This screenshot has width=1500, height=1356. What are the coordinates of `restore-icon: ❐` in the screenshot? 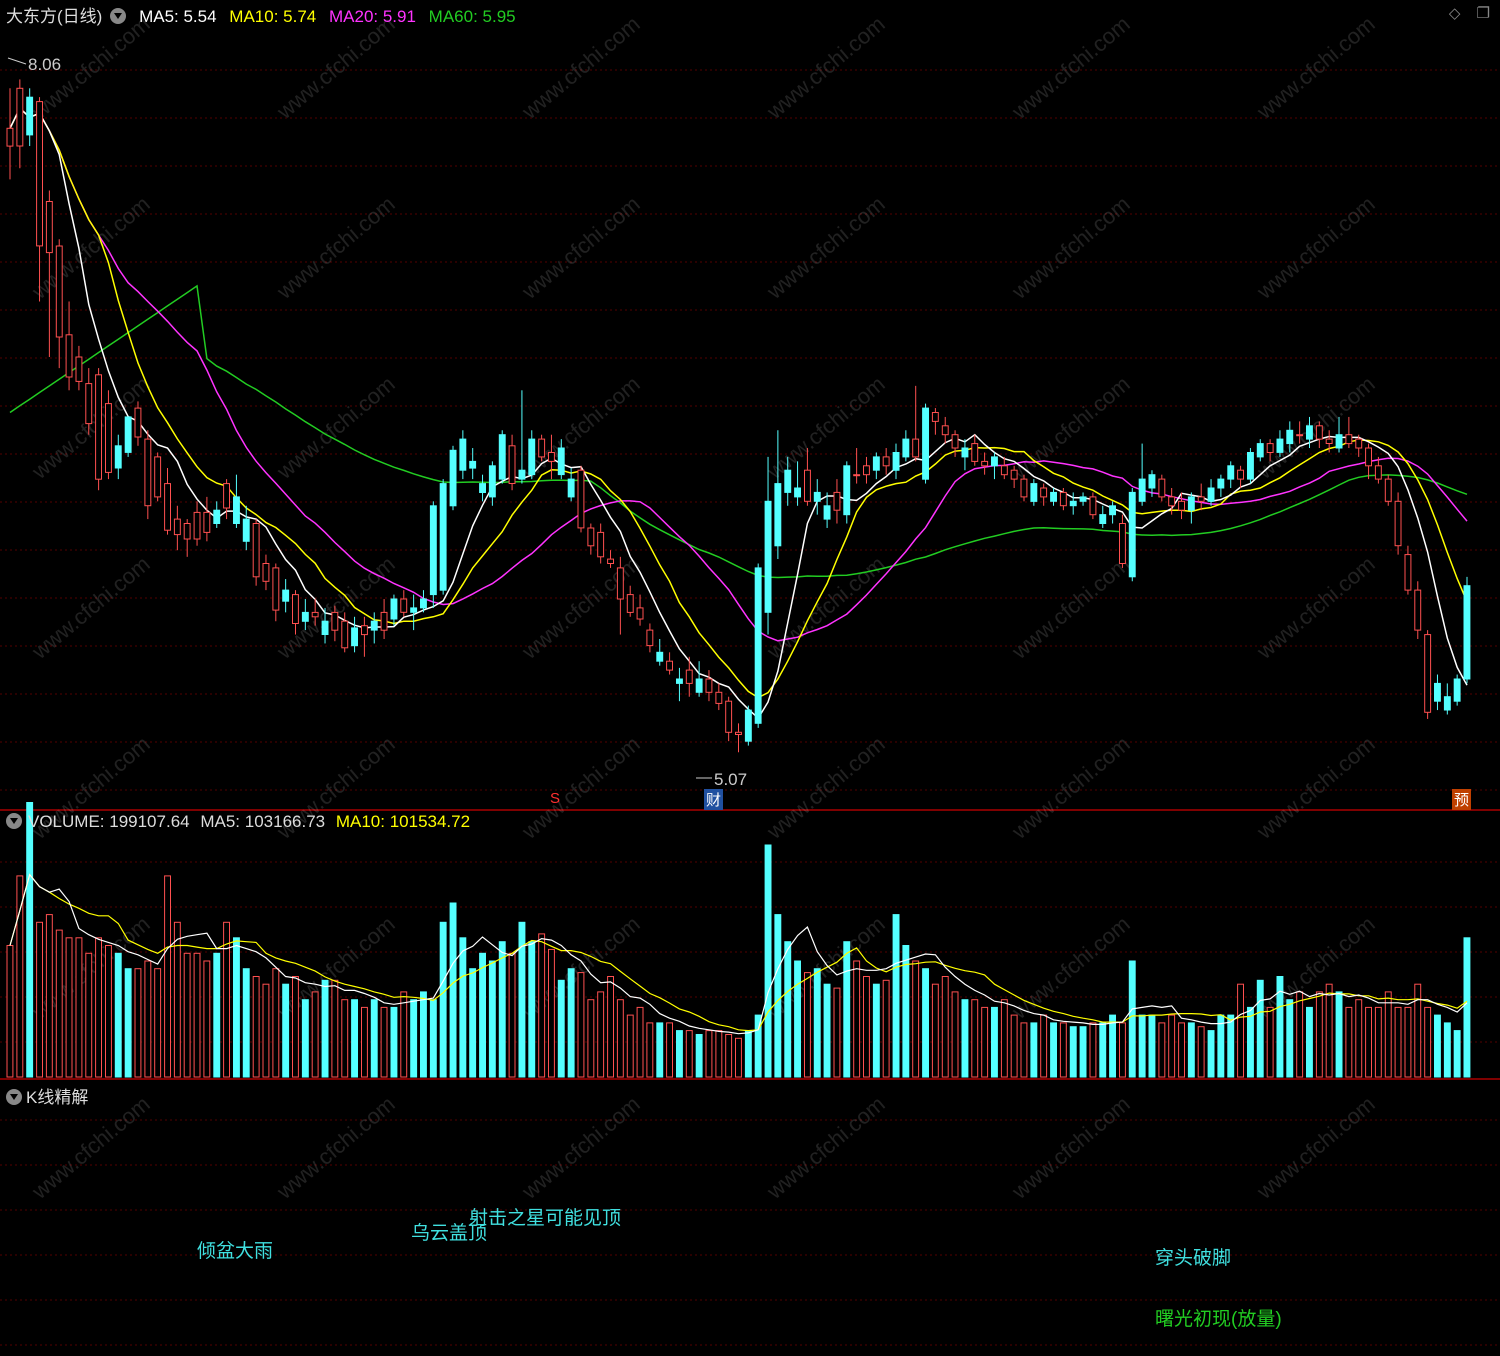 It's located at (1483, 13).